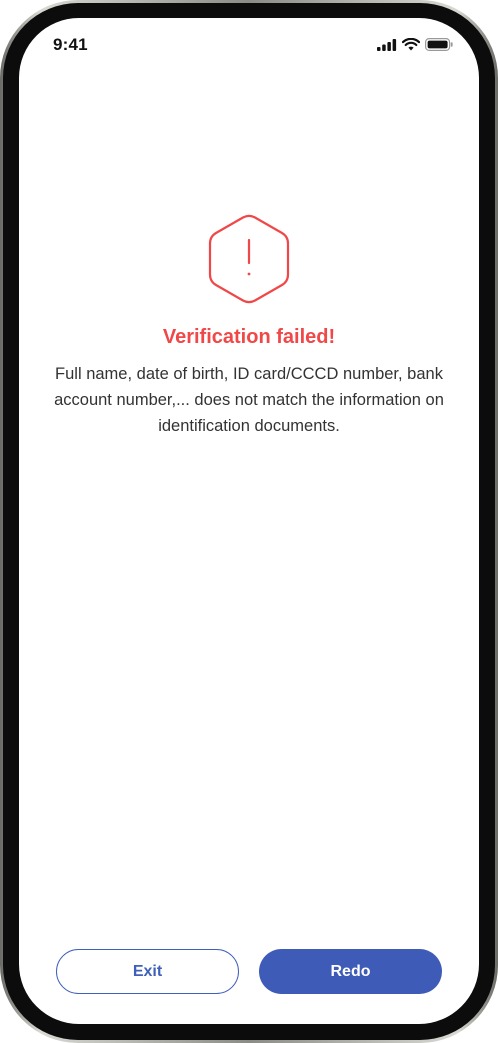 This screenshot has height=1043, width=498. I want to click on status-time: 9:41, so click(70, 44).